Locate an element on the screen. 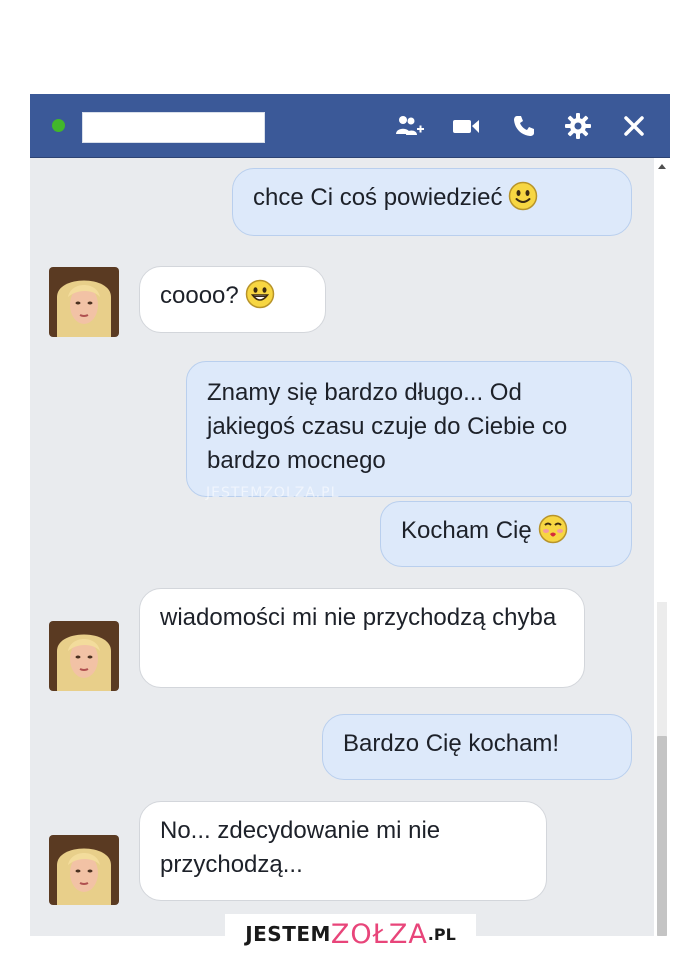  received-message-bubble: wiadomości mi nie przychodzą chyba is located at coordinates (362, 638).